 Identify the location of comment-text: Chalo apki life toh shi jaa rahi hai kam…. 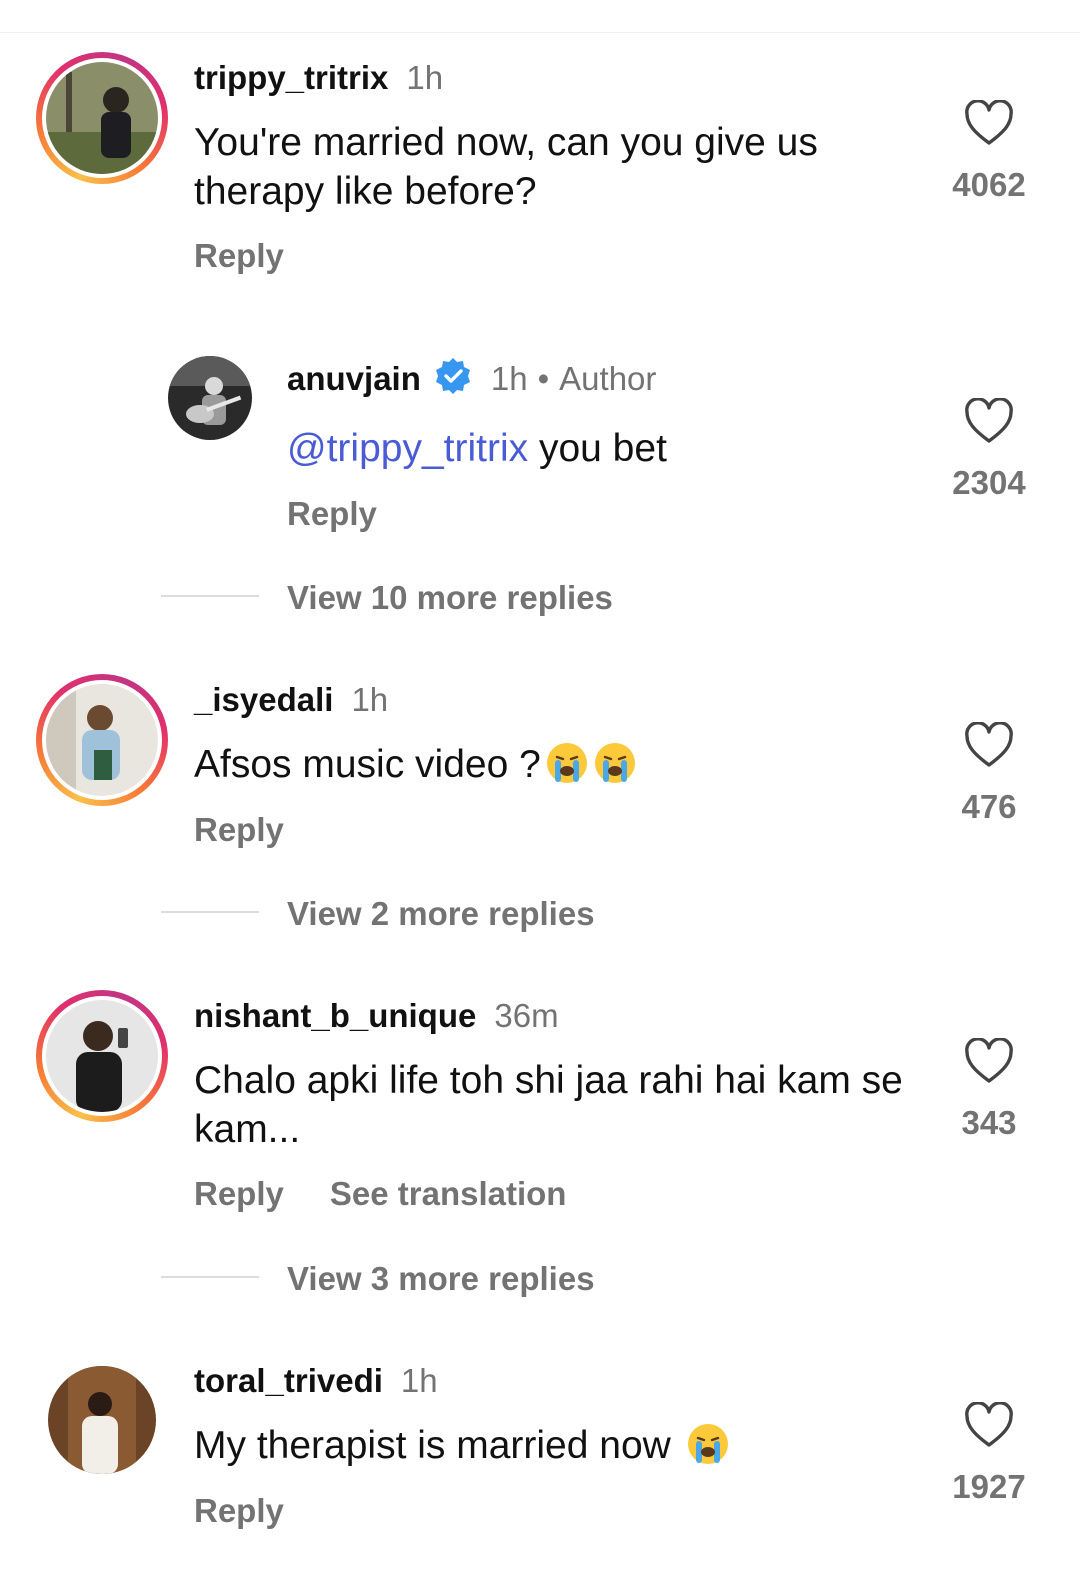
(548, 1105).